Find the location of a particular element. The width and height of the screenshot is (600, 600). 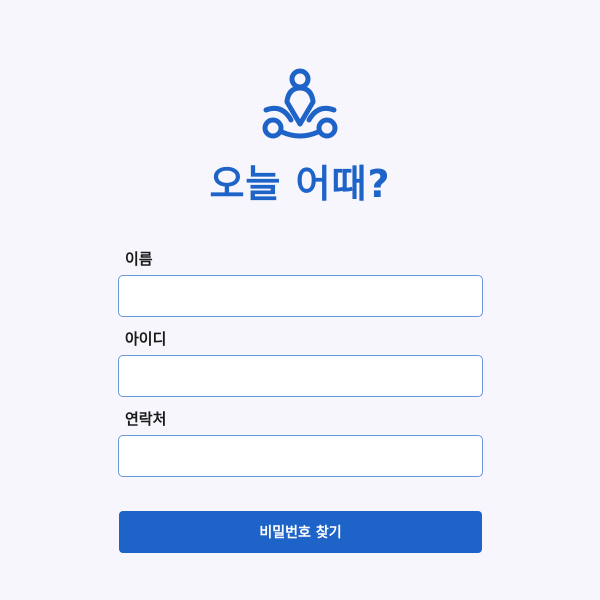

find-password-button: 비밀번호 찾기 is located at coordinates (300, 532).